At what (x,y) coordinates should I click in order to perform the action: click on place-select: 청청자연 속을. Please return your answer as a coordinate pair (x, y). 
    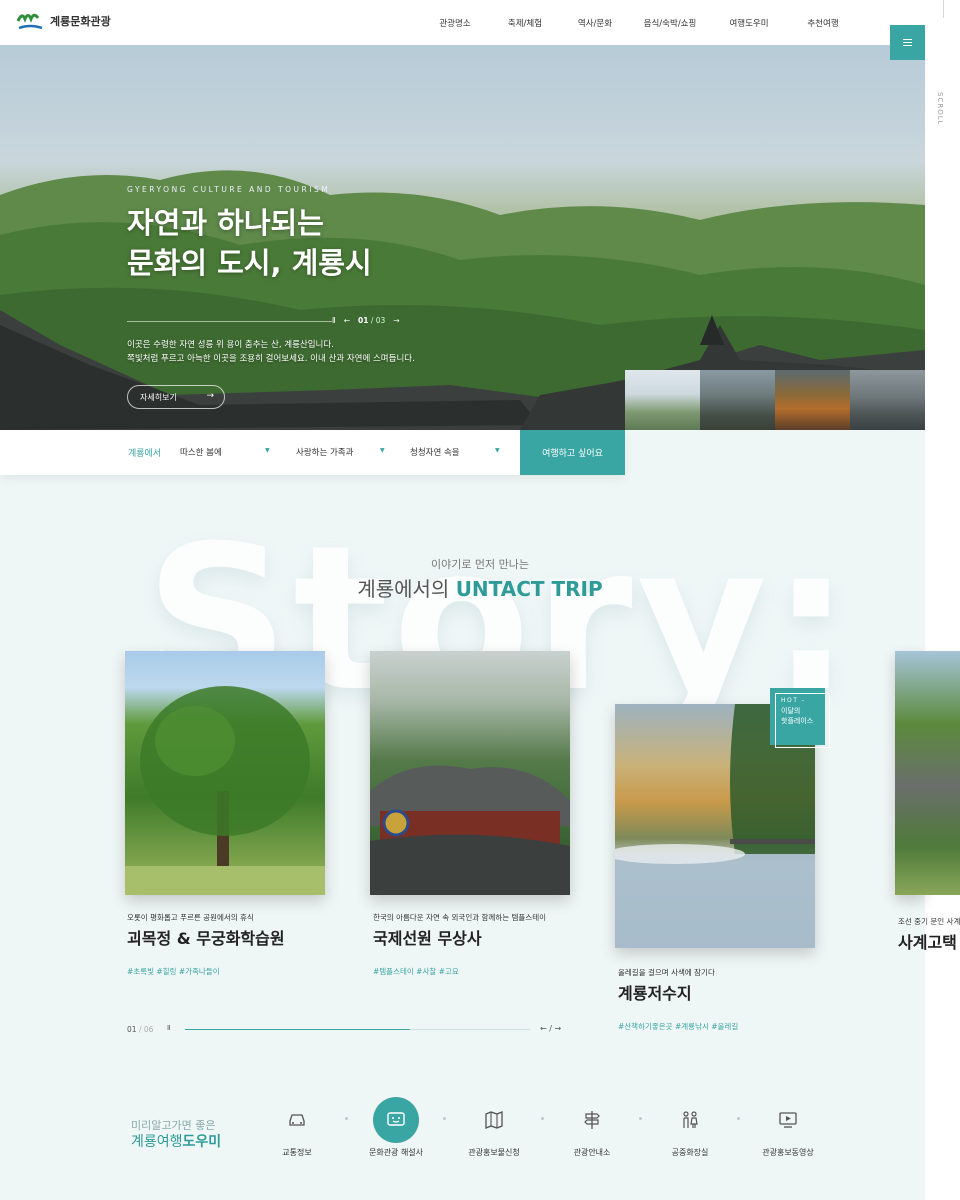
    Looking at the image, I should click on (435, 452).